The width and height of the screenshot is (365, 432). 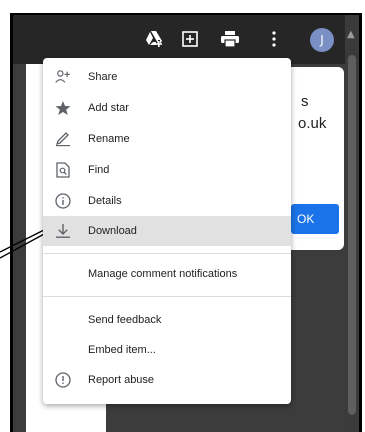 I want to click on menu-item-label: Find, so click(x=99, y=170).